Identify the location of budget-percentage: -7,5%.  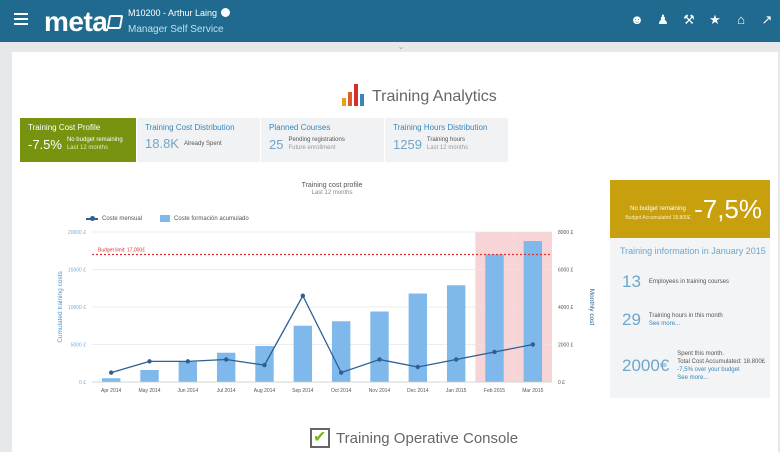
(728, 209).